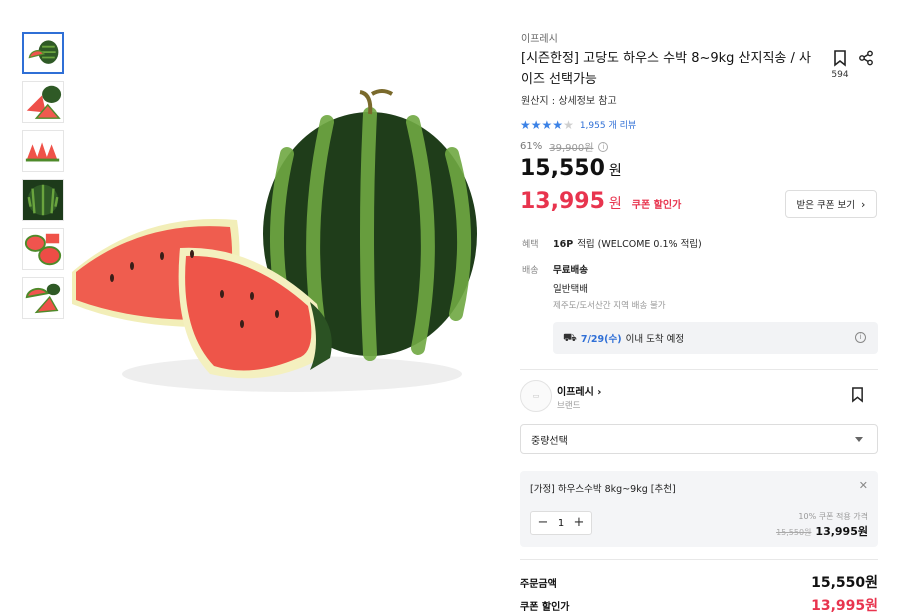  I want to click on thumbnail-list, so click(43, 179).